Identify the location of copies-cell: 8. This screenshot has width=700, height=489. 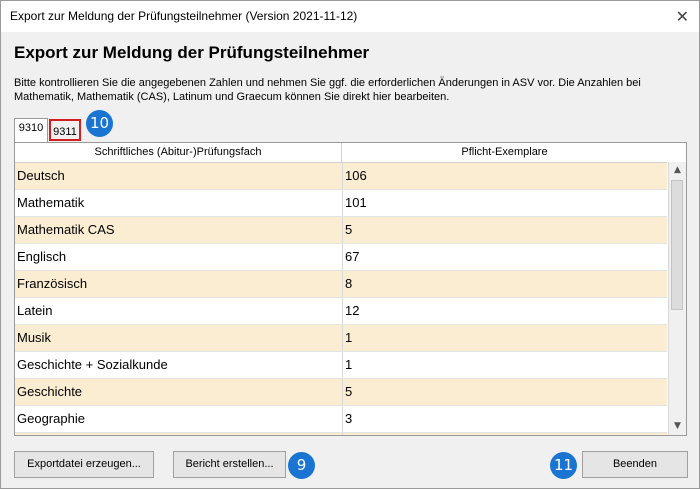
(505, 284).